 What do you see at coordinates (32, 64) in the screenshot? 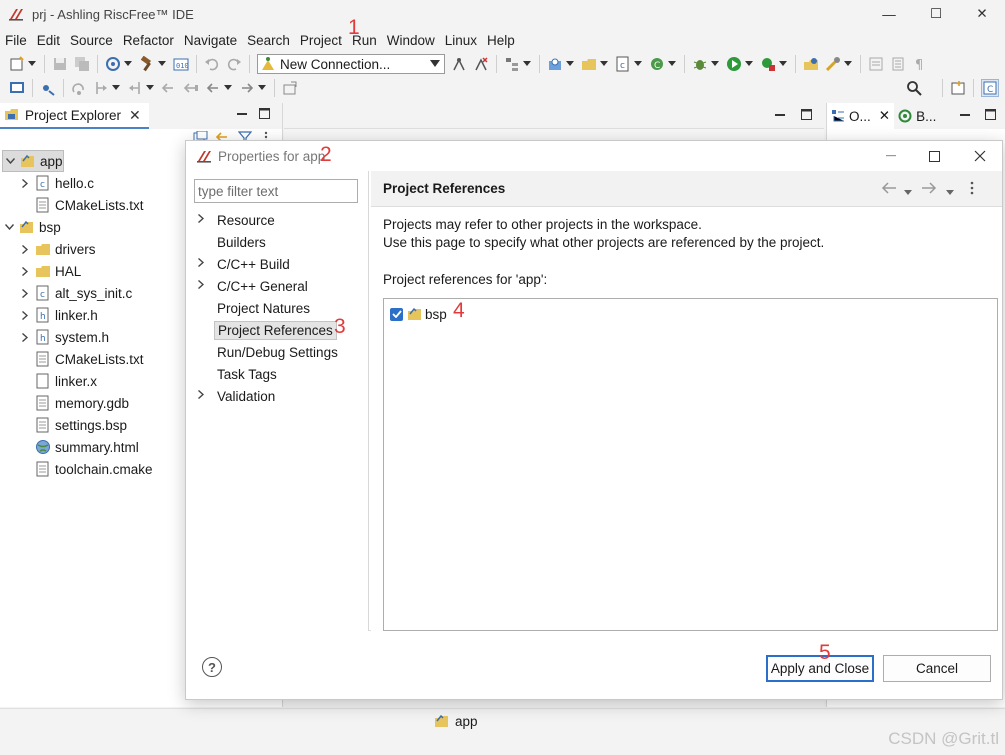
I see `new-dropdown-icon` at bounding box center [32, 64].